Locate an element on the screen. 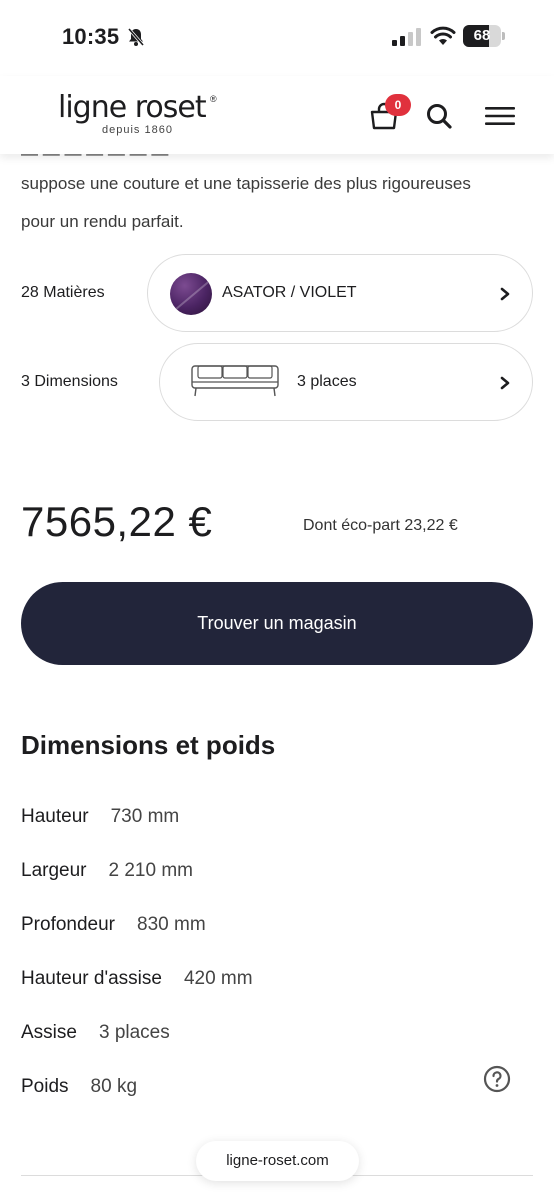 The height and width of the screenshot is (1200, 554). material-selector: ASATOR / VIOLET is located at coordinates (340, 293).